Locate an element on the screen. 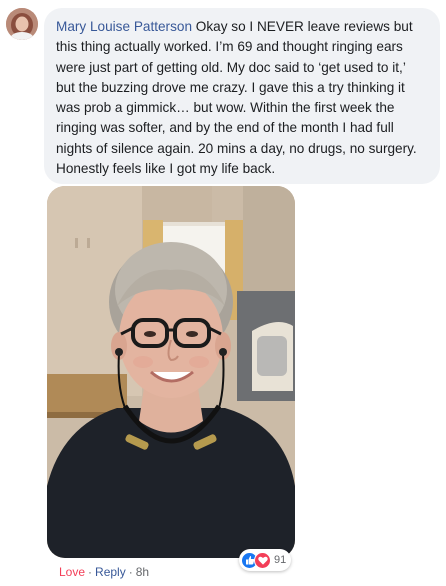  love-button: Love is located at coordinates (72, 572).